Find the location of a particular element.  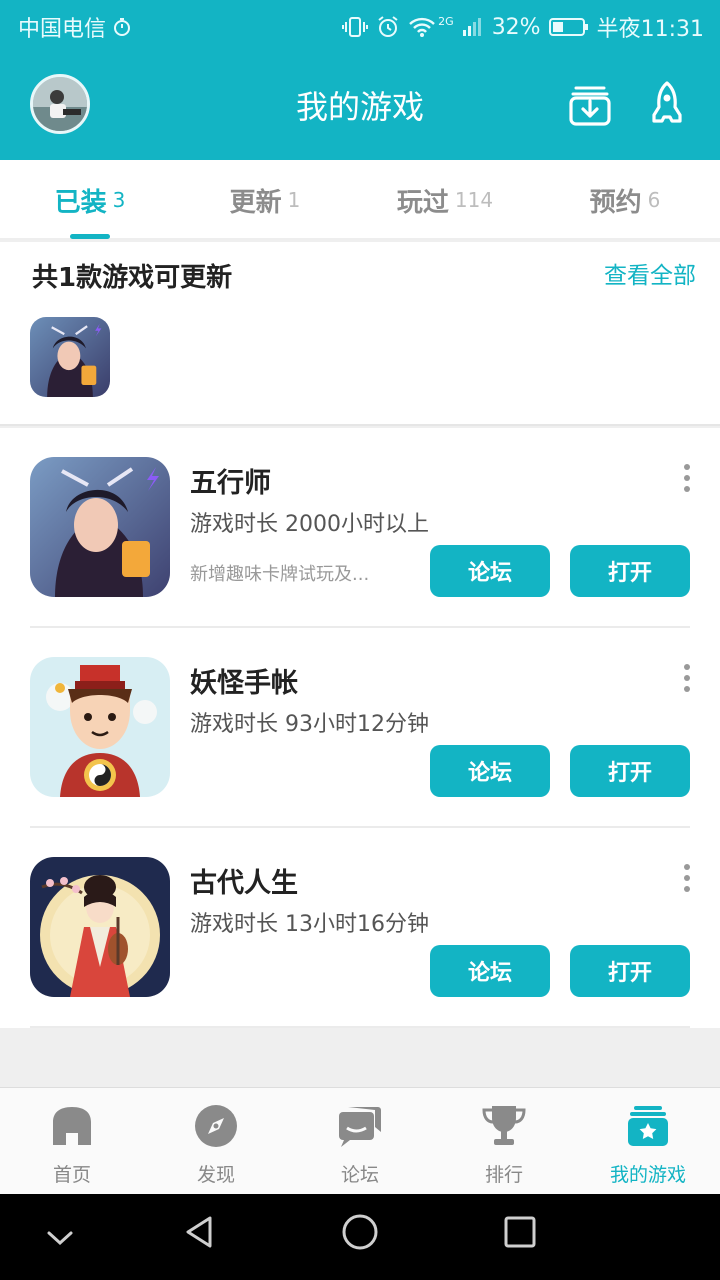

tab-count: 114 is located at coordinates (474, 200).